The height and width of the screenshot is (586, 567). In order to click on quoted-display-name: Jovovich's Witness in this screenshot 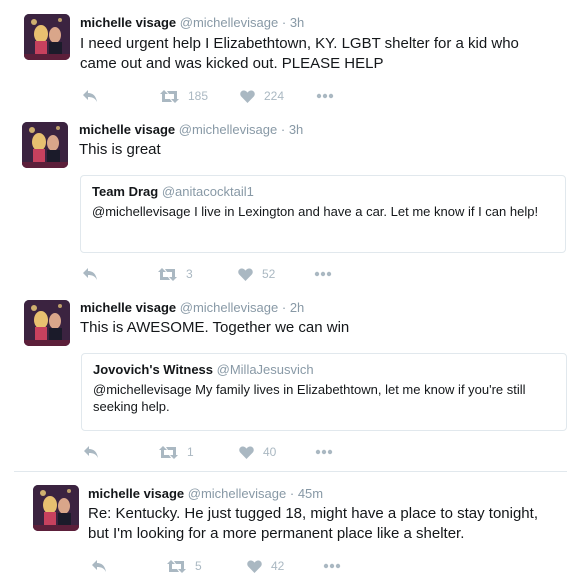, I will do `click(153, 369)`.